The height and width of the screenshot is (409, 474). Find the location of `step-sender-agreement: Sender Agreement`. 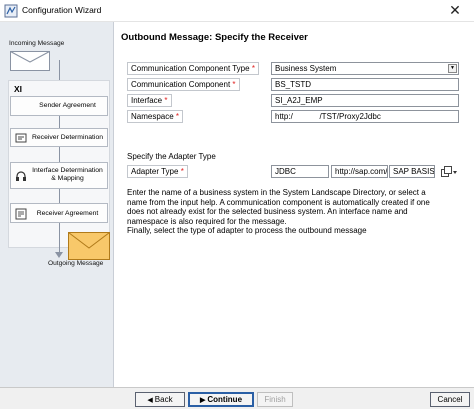

step-sender-agreement: Sender Agreement is located at coordinates (59, 106).